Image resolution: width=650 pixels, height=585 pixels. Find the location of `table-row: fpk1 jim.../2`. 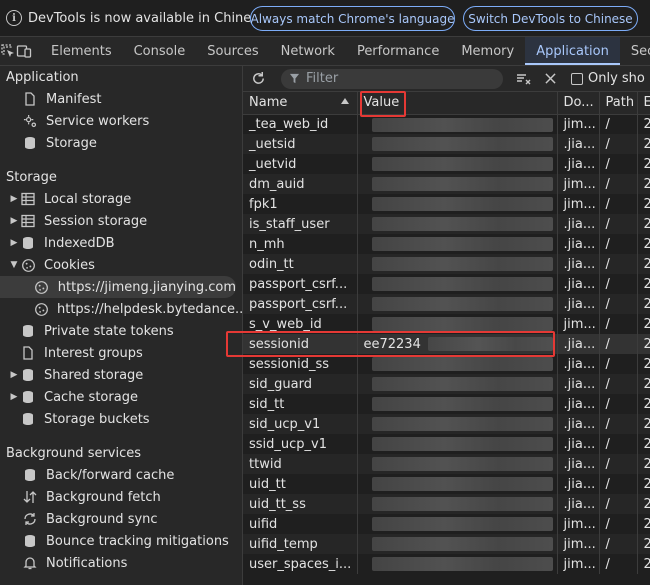

table-row: fpk1 jim.../2 is located at coordinates (446, 204).